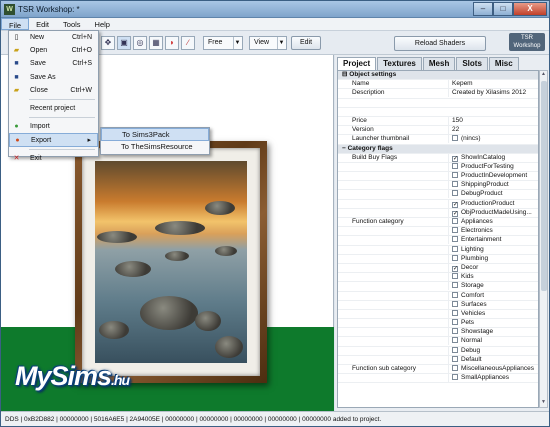  I want to click on brush-tool-icon: ∕, so click(188, 43).